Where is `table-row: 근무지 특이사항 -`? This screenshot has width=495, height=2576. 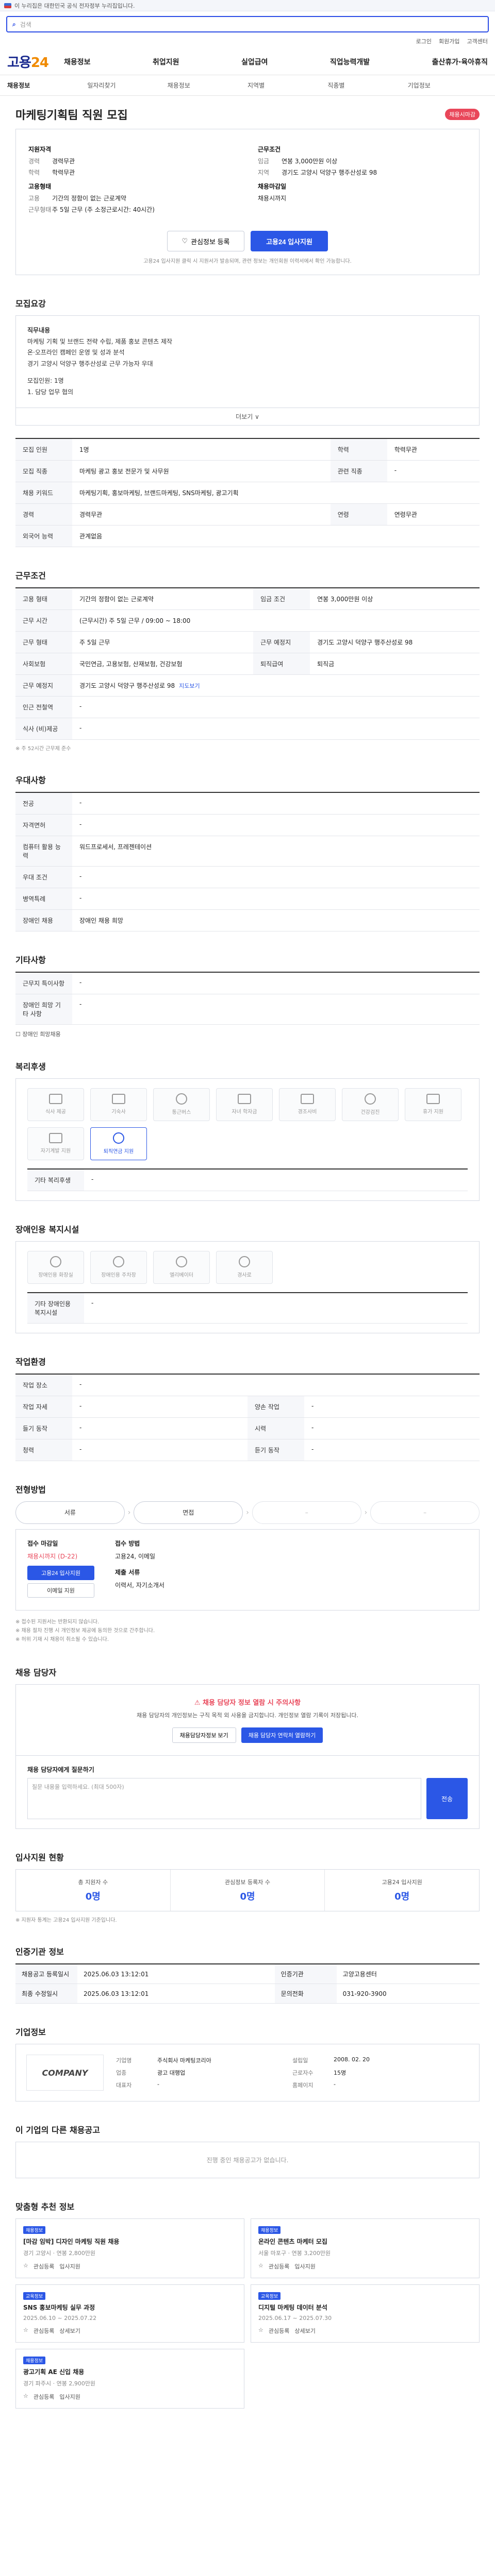 table-row: 근무지 특이사항 - is located at coordinates (247, 983).